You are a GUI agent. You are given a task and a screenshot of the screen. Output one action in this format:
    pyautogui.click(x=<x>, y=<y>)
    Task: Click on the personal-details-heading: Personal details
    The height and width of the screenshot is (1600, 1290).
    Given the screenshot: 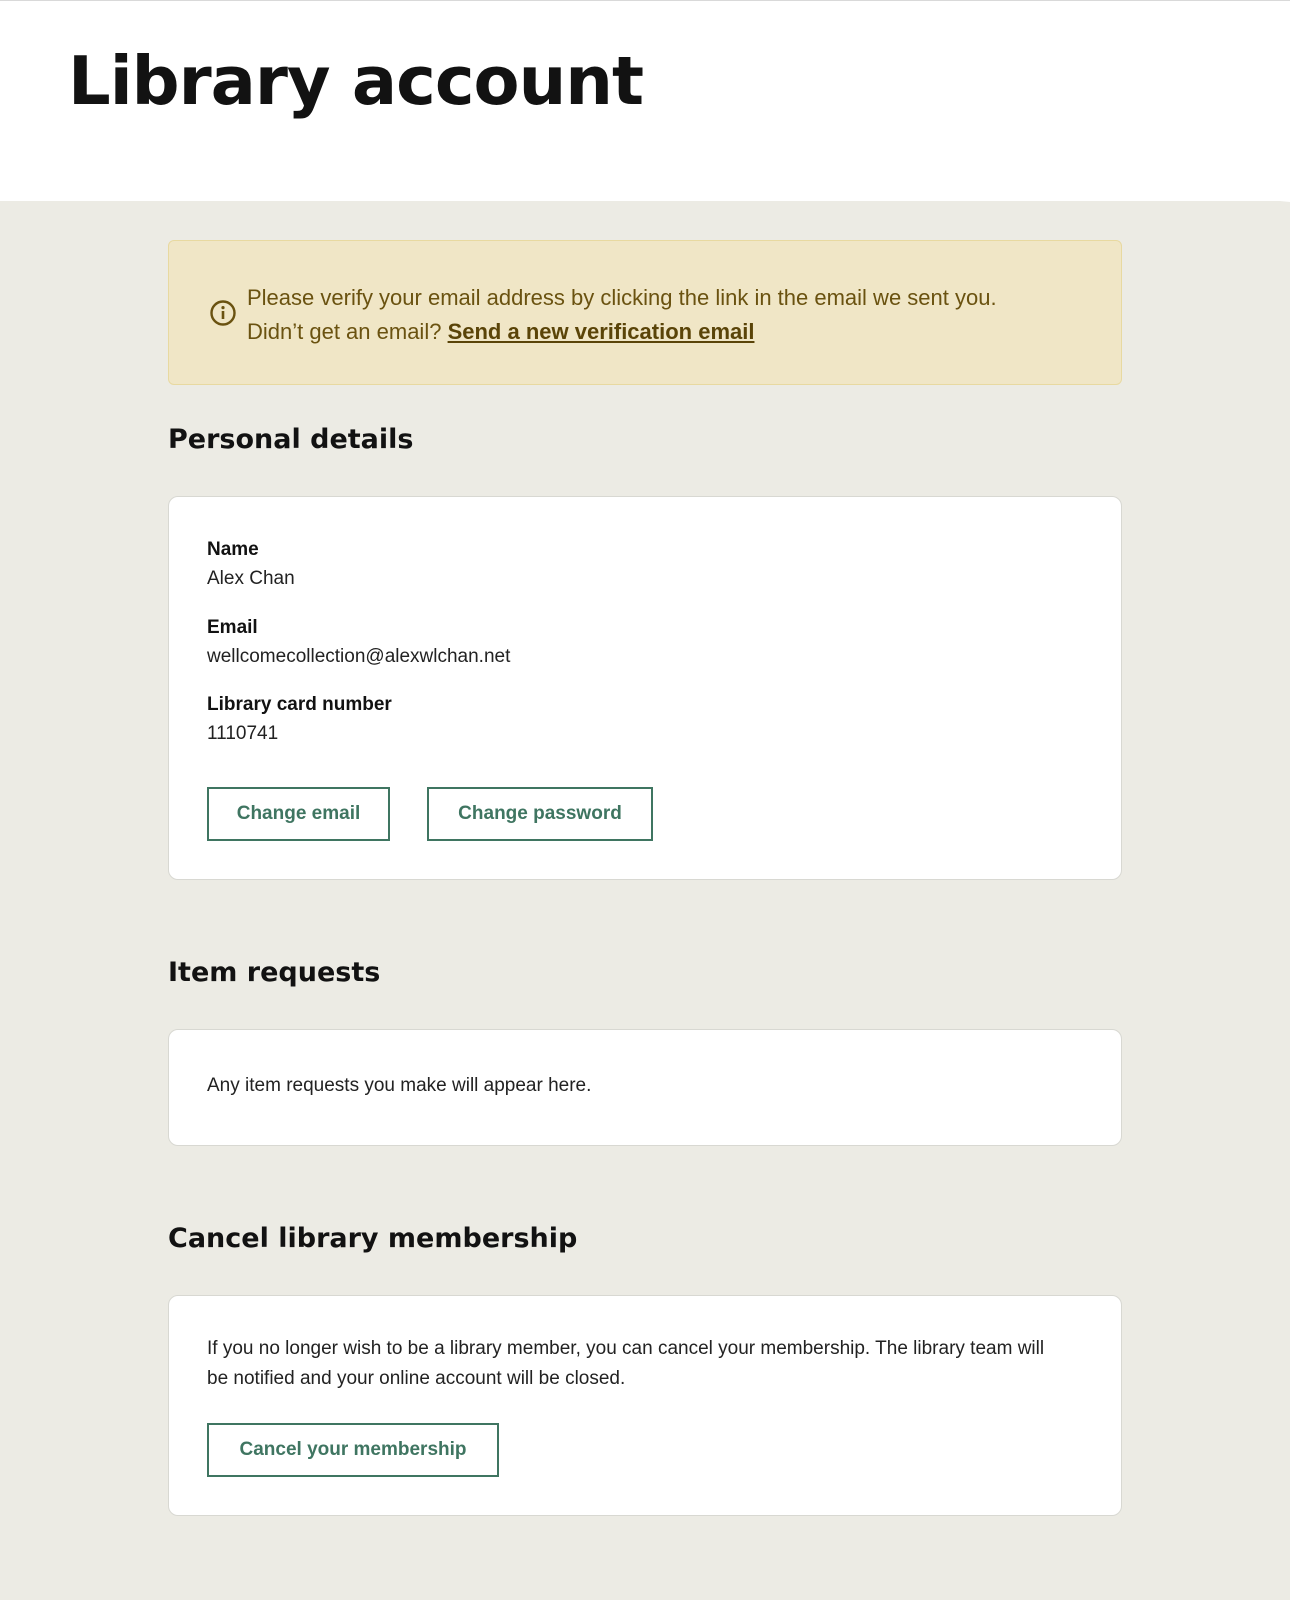 What is the action you would take?
    pyautogui.click(x=291, y=439)
    